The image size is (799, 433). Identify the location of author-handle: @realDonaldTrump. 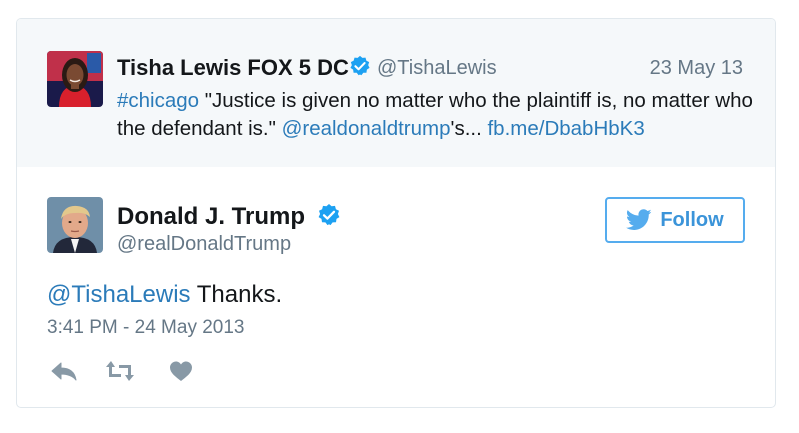
(204, 244).